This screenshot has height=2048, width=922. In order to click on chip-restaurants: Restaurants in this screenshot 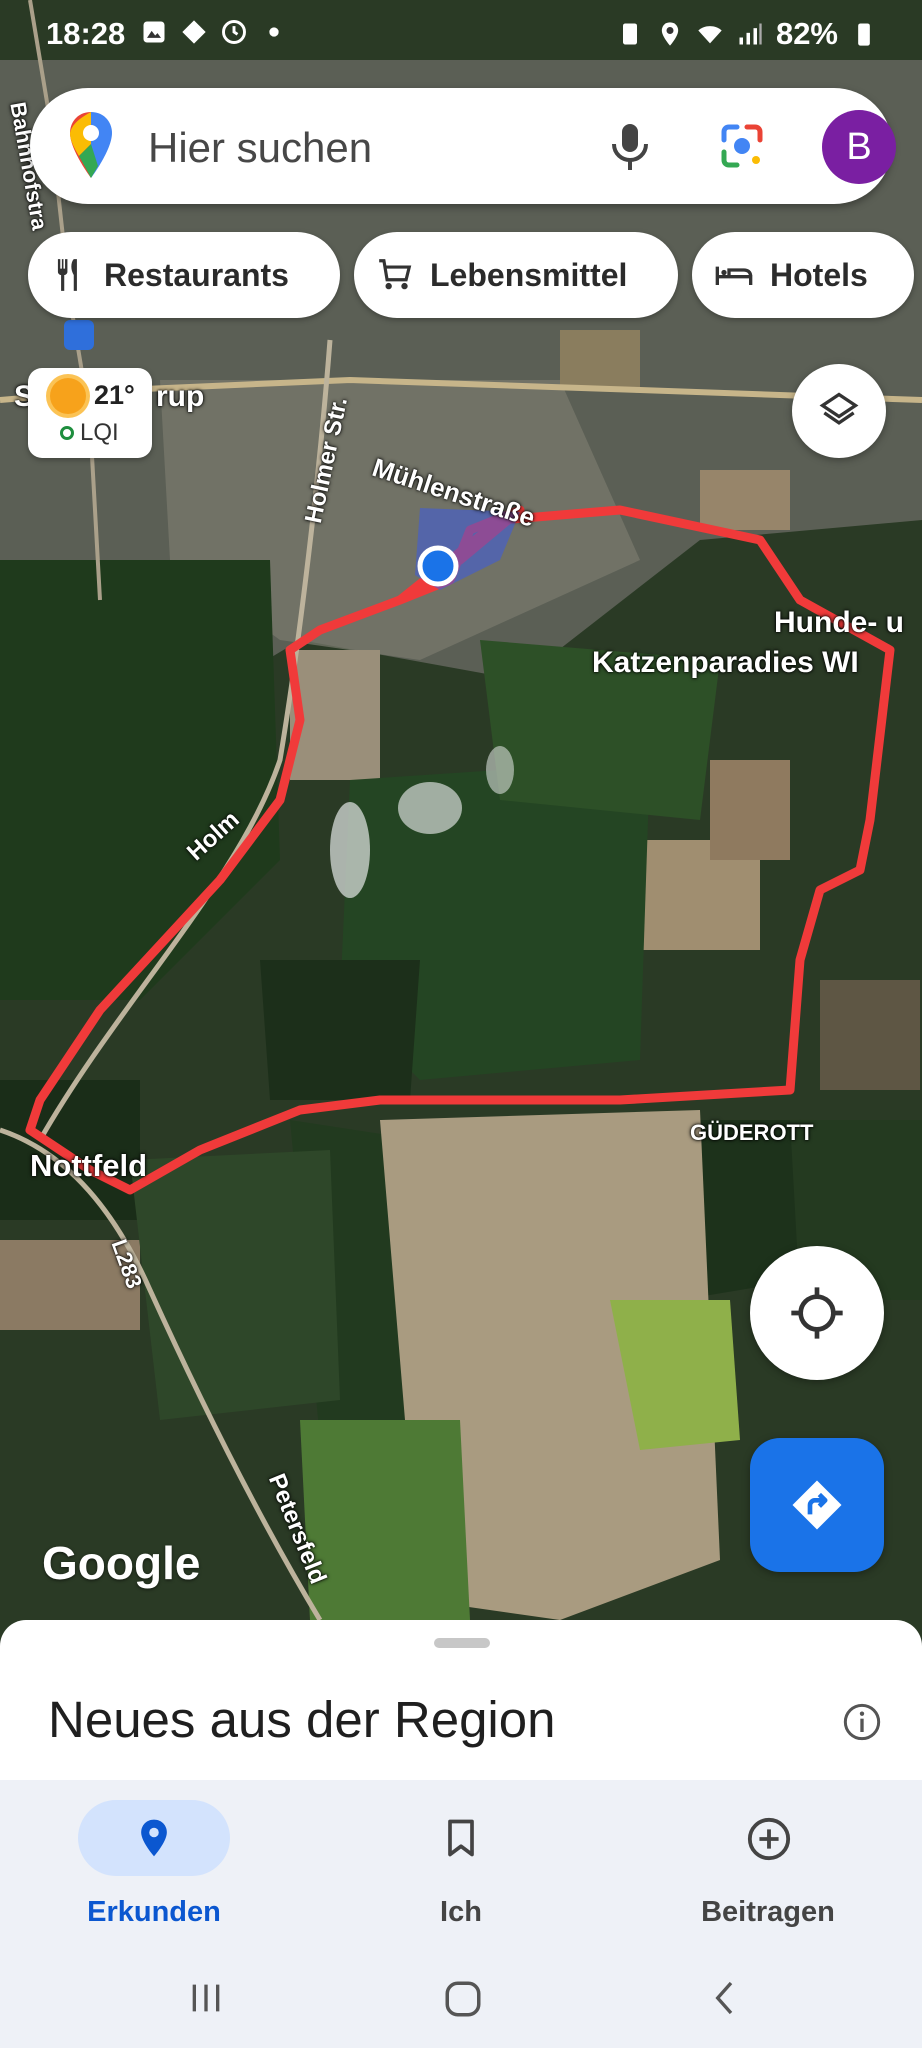, I will do `click(184, 275)`.